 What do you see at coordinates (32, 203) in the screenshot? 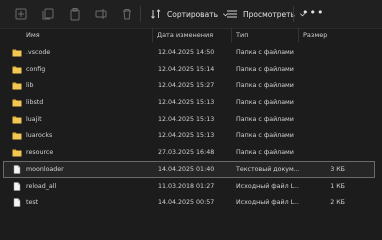
I see `file-name: test` at bounding box center [32, 203].